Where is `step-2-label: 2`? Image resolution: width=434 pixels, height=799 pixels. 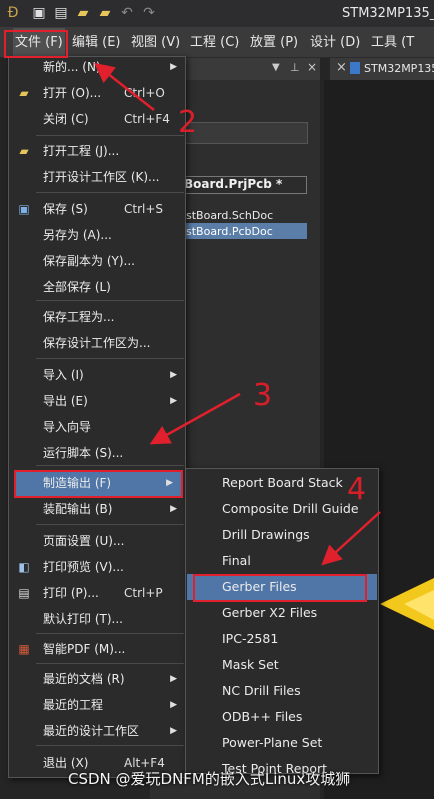
step-2-label: 2 is located at coordinates (188, 122).